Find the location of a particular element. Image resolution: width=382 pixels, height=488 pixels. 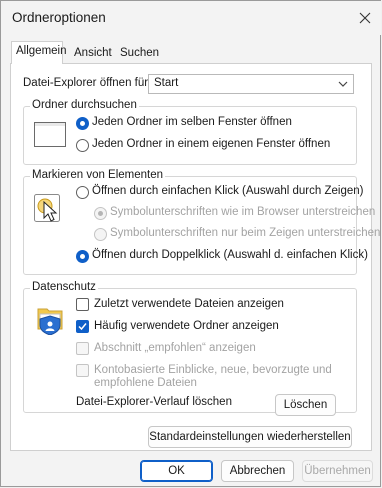

privacy-icon is located at coordinates (50, 321).